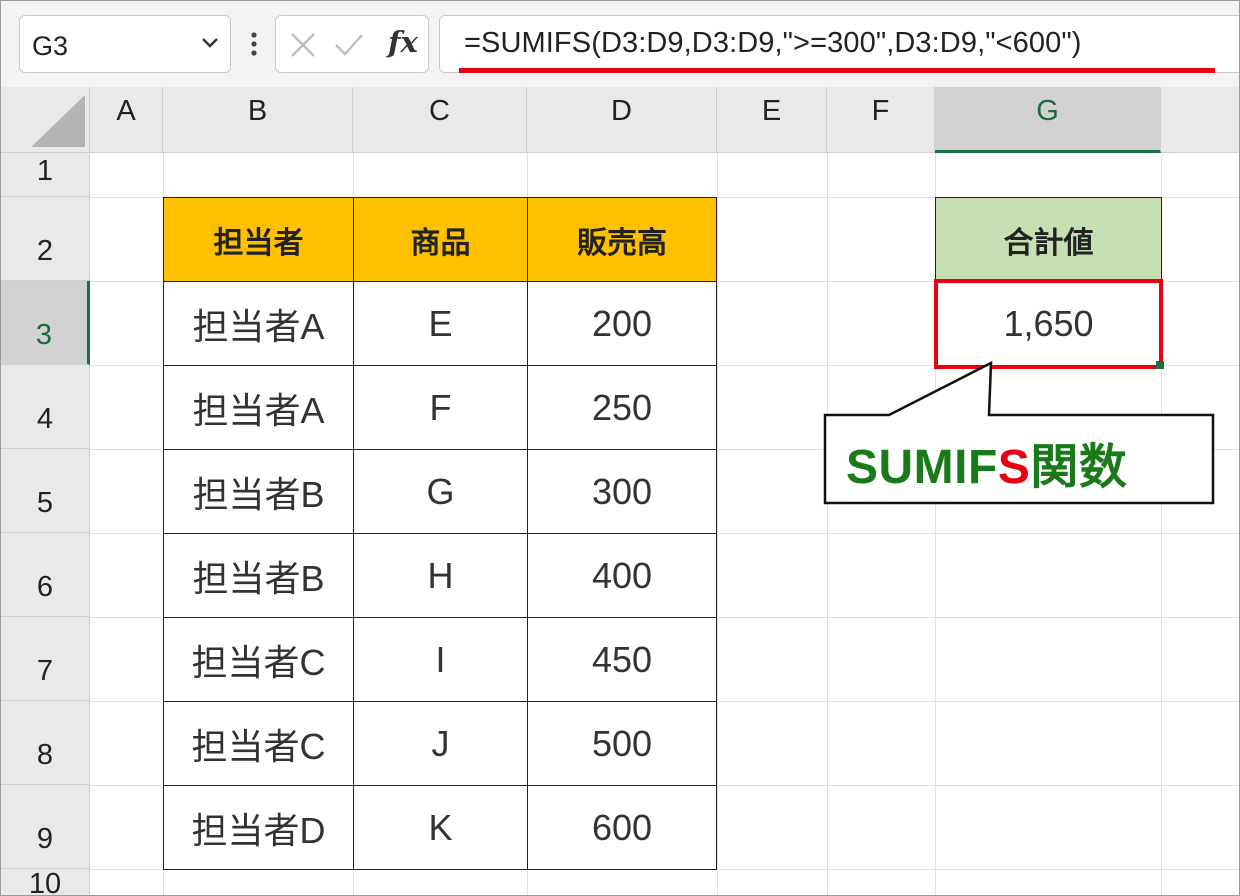  Describe the element at coordinates (1014, 467) in the screenshot. I see `callout-text-part2: S` at that location.